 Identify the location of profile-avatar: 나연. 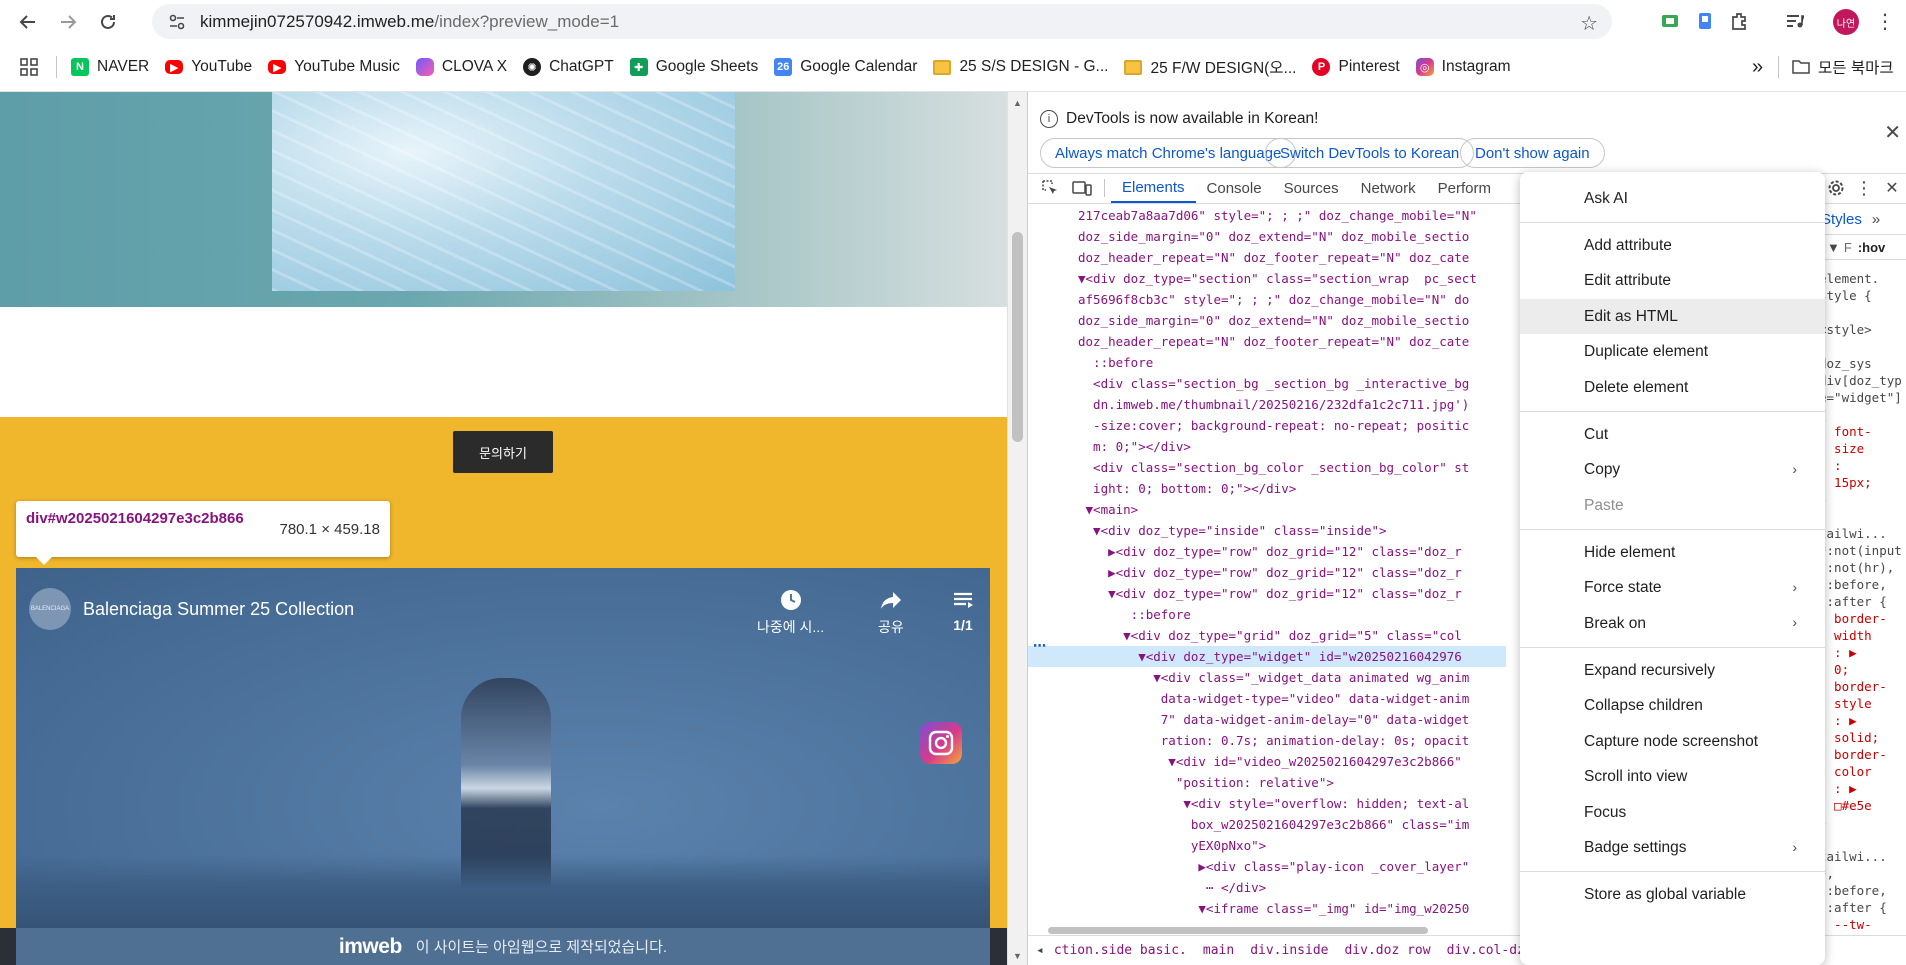
(1846, 22).